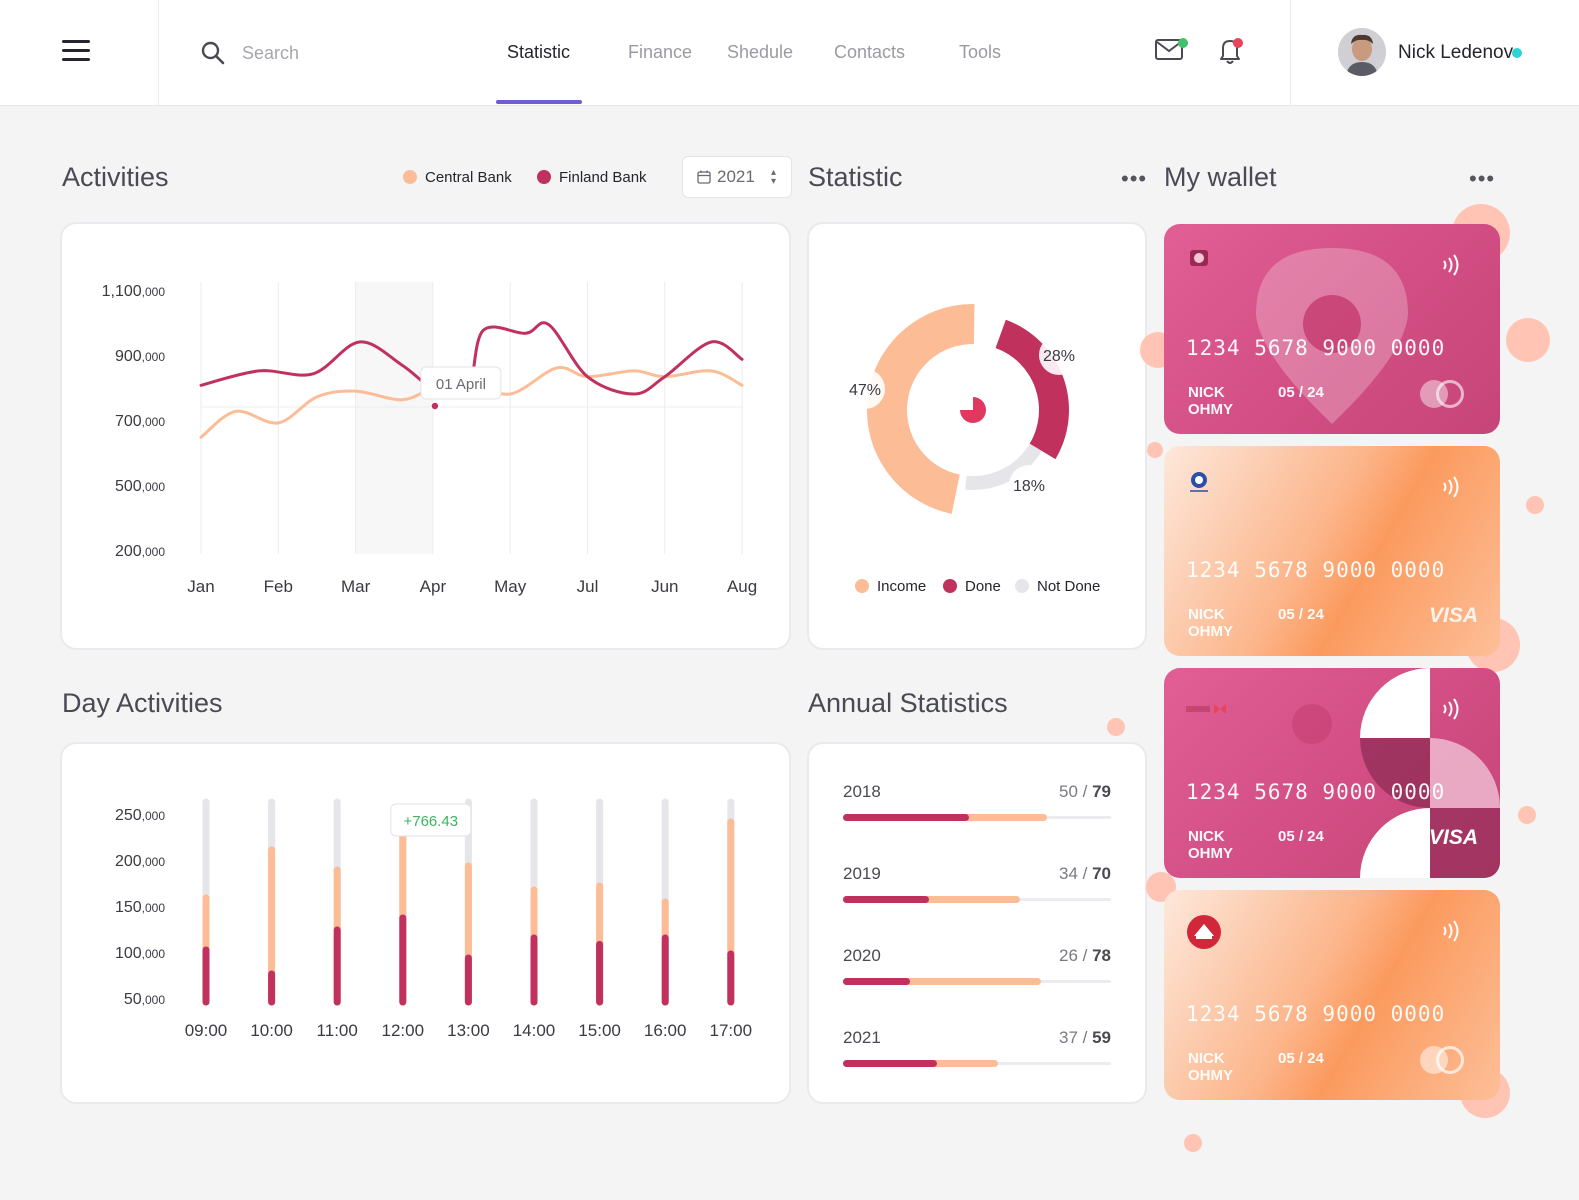 The height and width of the screenshot is (1200, 1579). What do you see at coordinates (140, 815) in the screenshot?
I see `y-tick-label: 250,000` at bounding box center [140, 815].